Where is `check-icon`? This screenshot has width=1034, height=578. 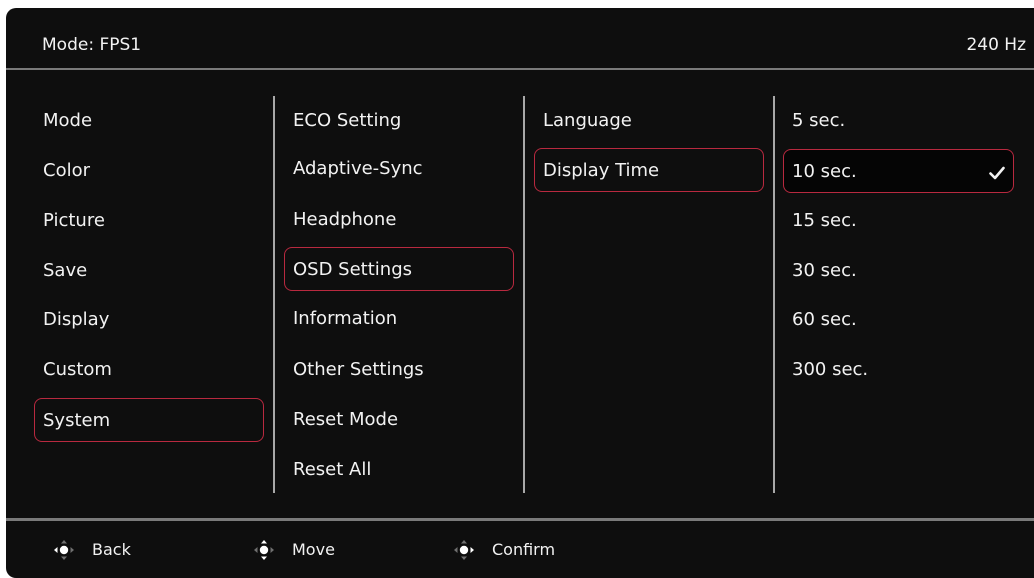 check-icon is located at coordinates (997, 171).